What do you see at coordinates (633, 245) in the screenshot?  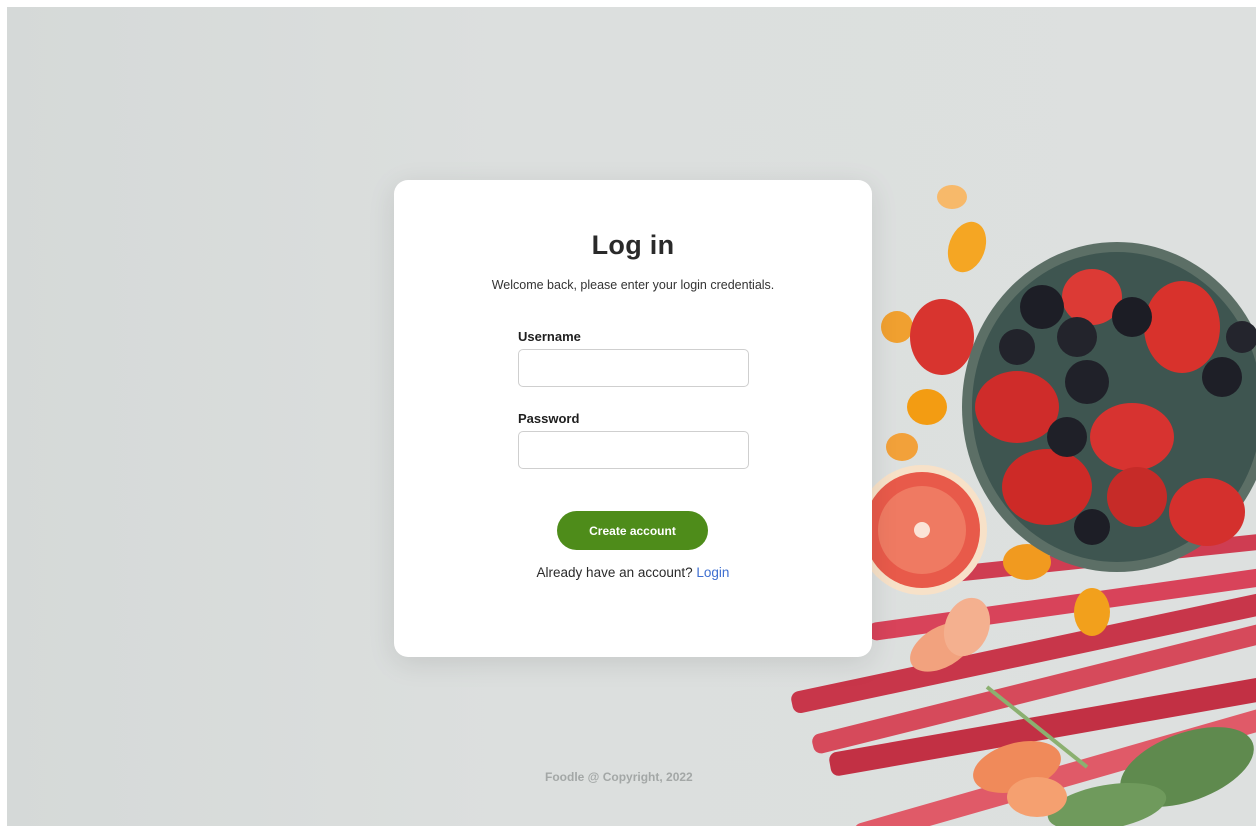 I see `page-title: Log in` at bounding box center [633, 245].